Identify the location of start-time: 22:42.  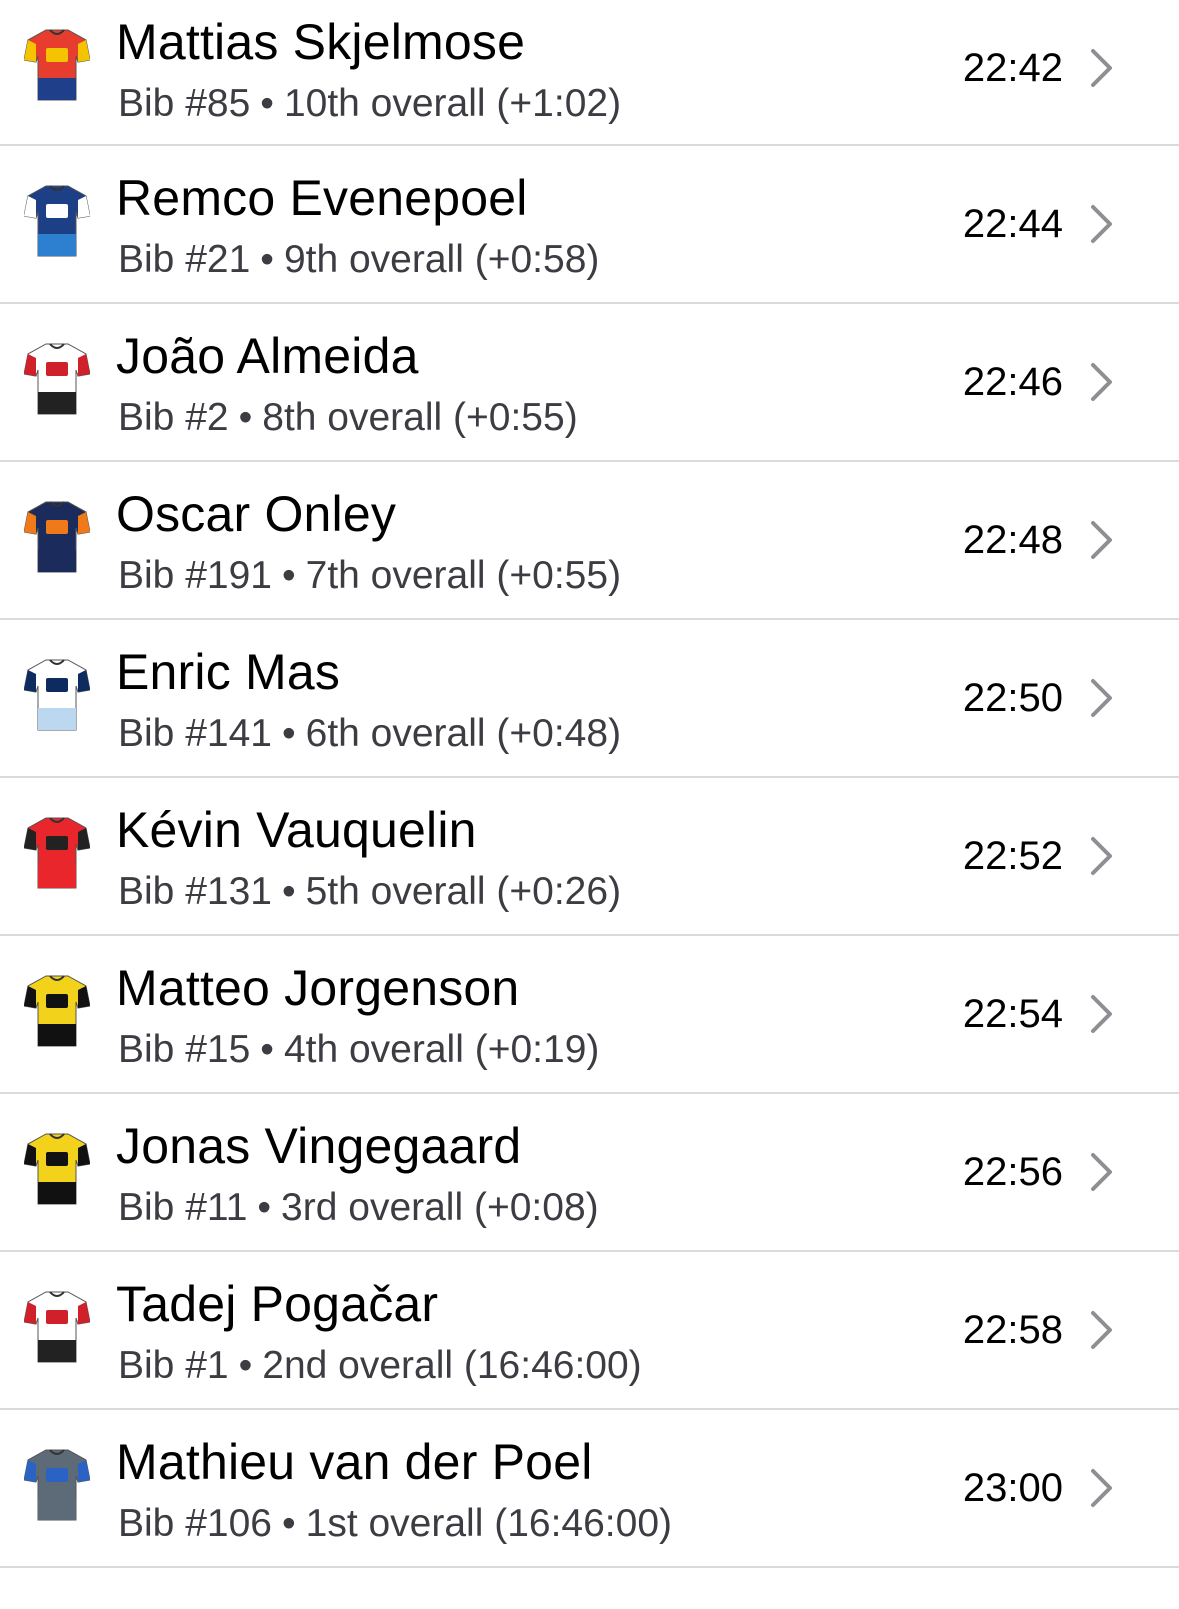
(1012, 68).